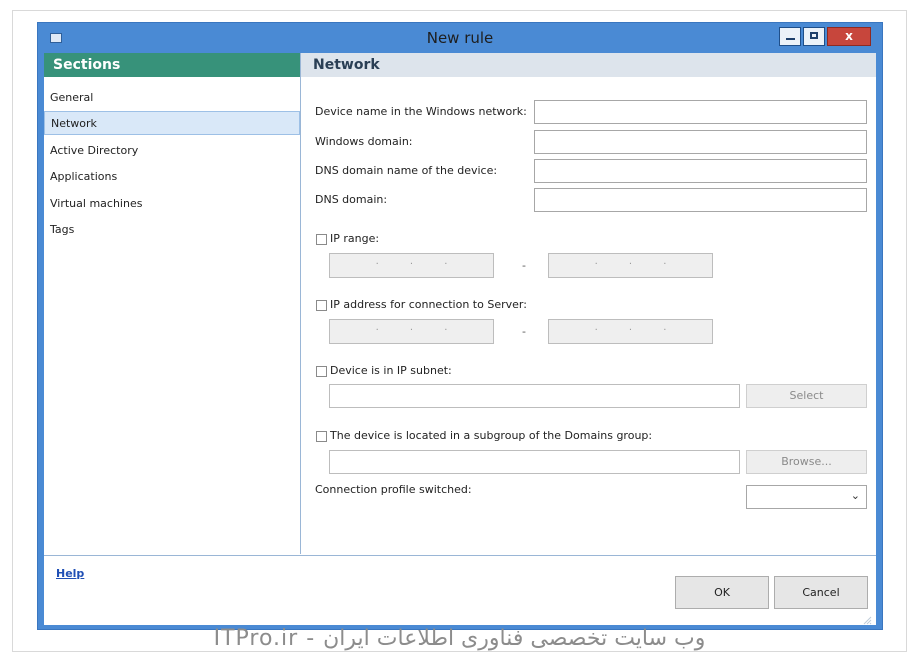 The width and height of the screenshot is (919, 666). What do you see at coordinates (355, 238) in the screenshot?
I see `ip-range-label: IP range:` at bounding box center [355, 238].